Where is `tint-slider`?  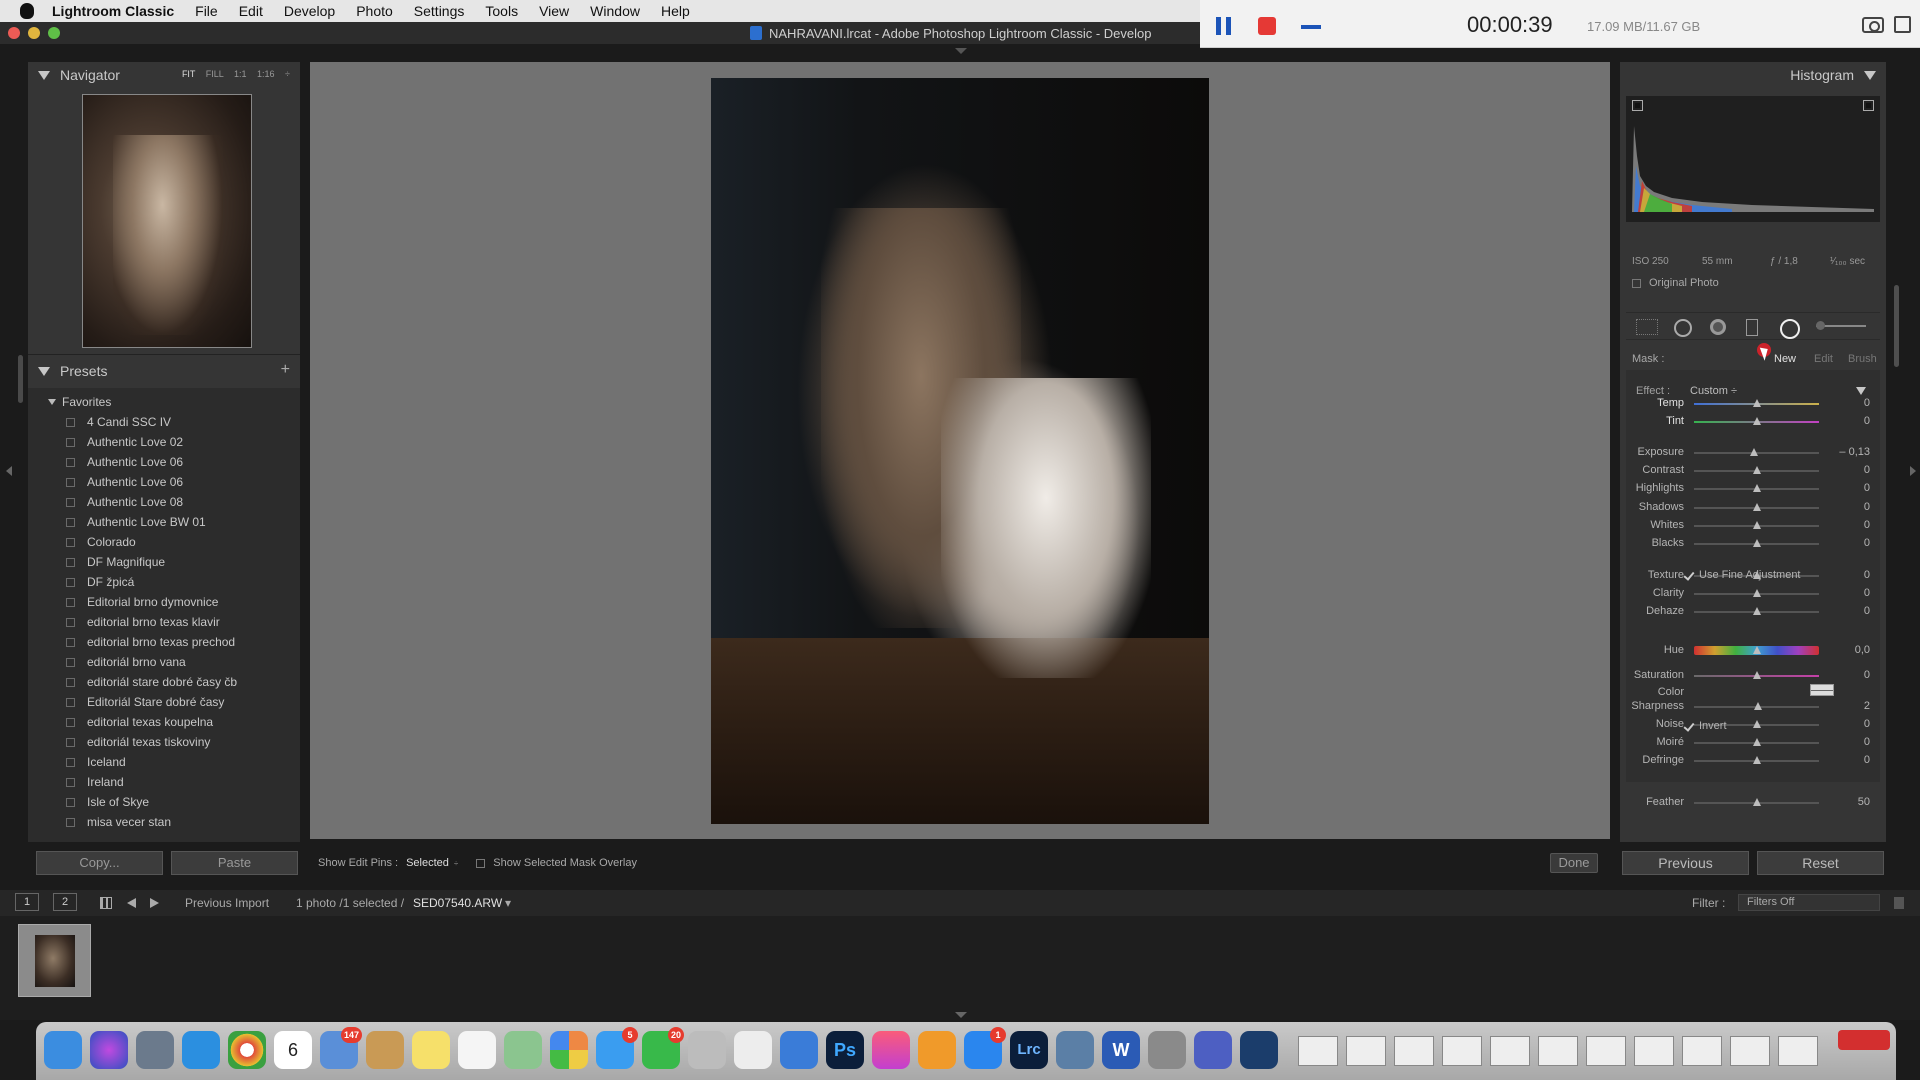 tint-slider is located at coordinates (1756, 421).